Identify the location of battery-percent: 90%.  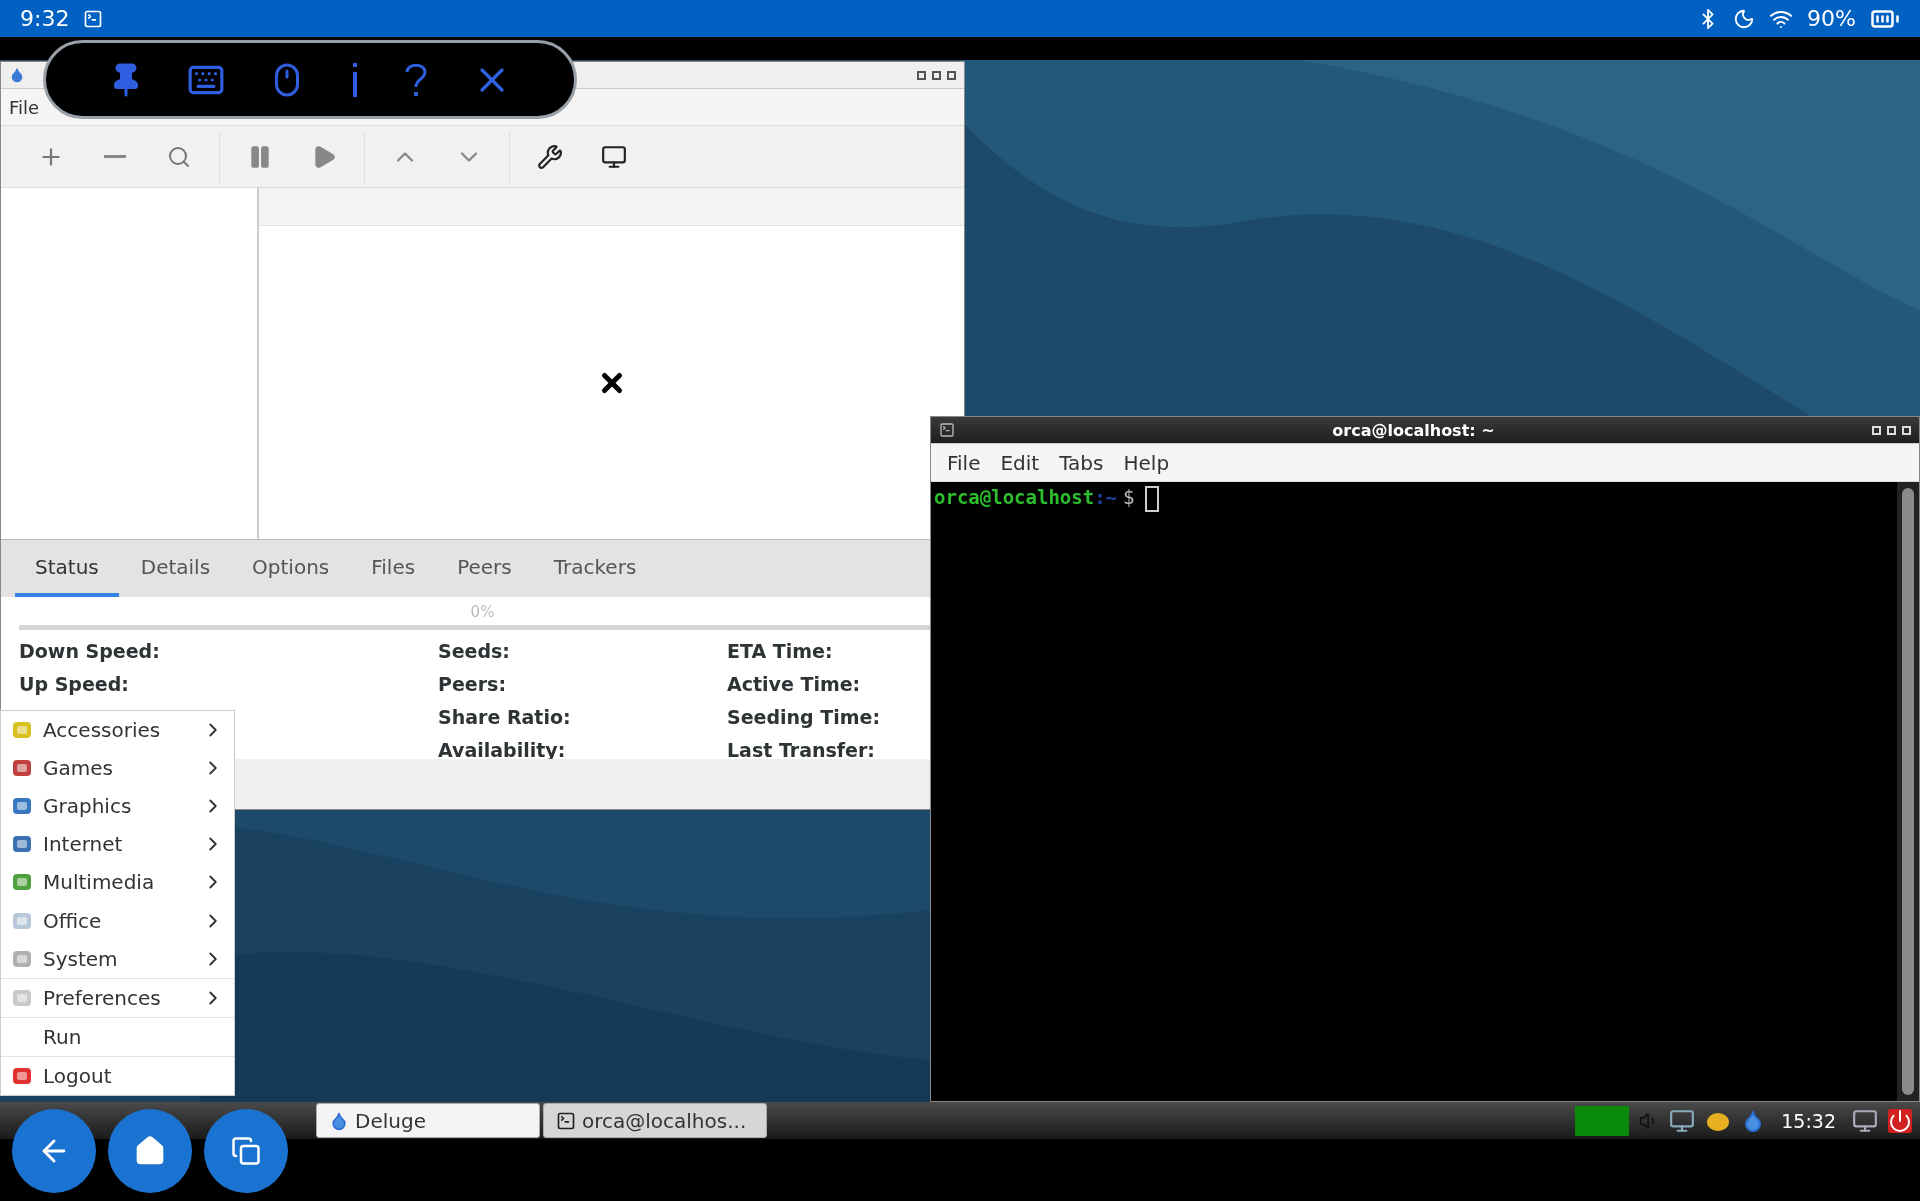
(1831, 18).